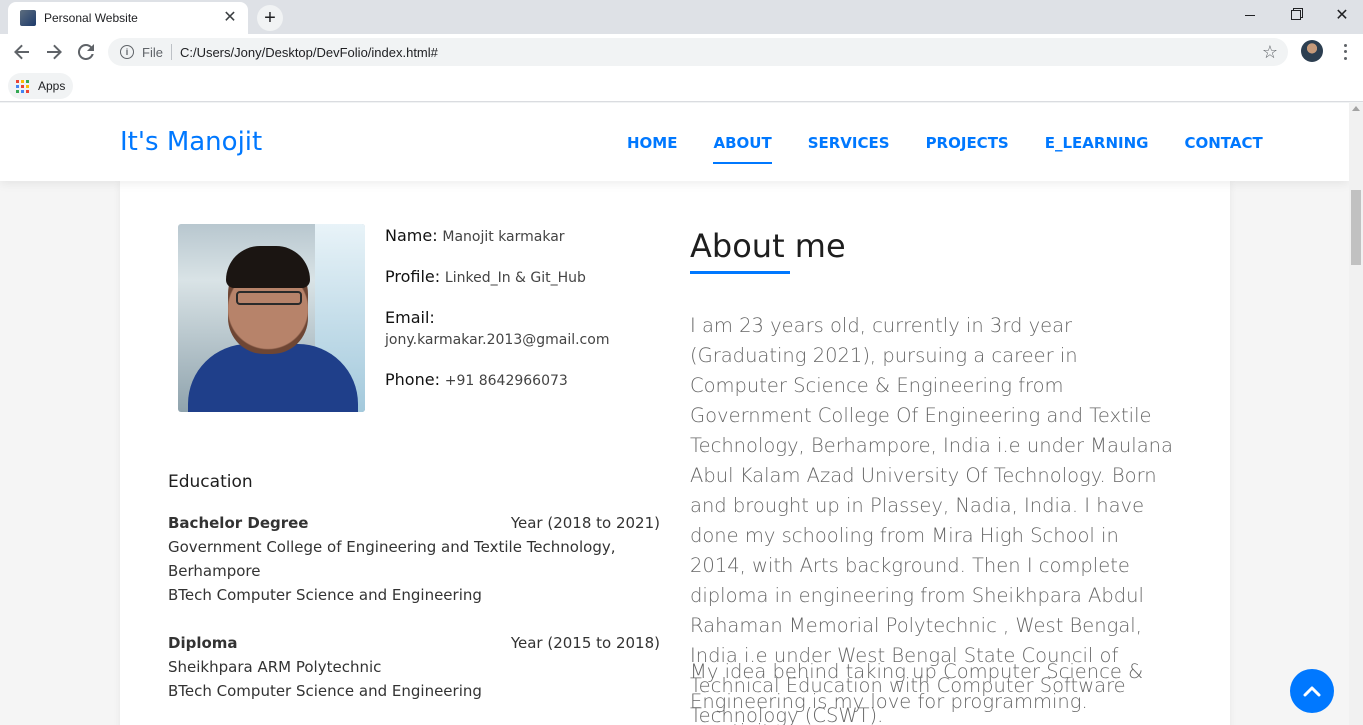  Describe the element at coordinates (1270, 52) in the screenshot. I see `bookmark-star-icon: ☆` at that location.